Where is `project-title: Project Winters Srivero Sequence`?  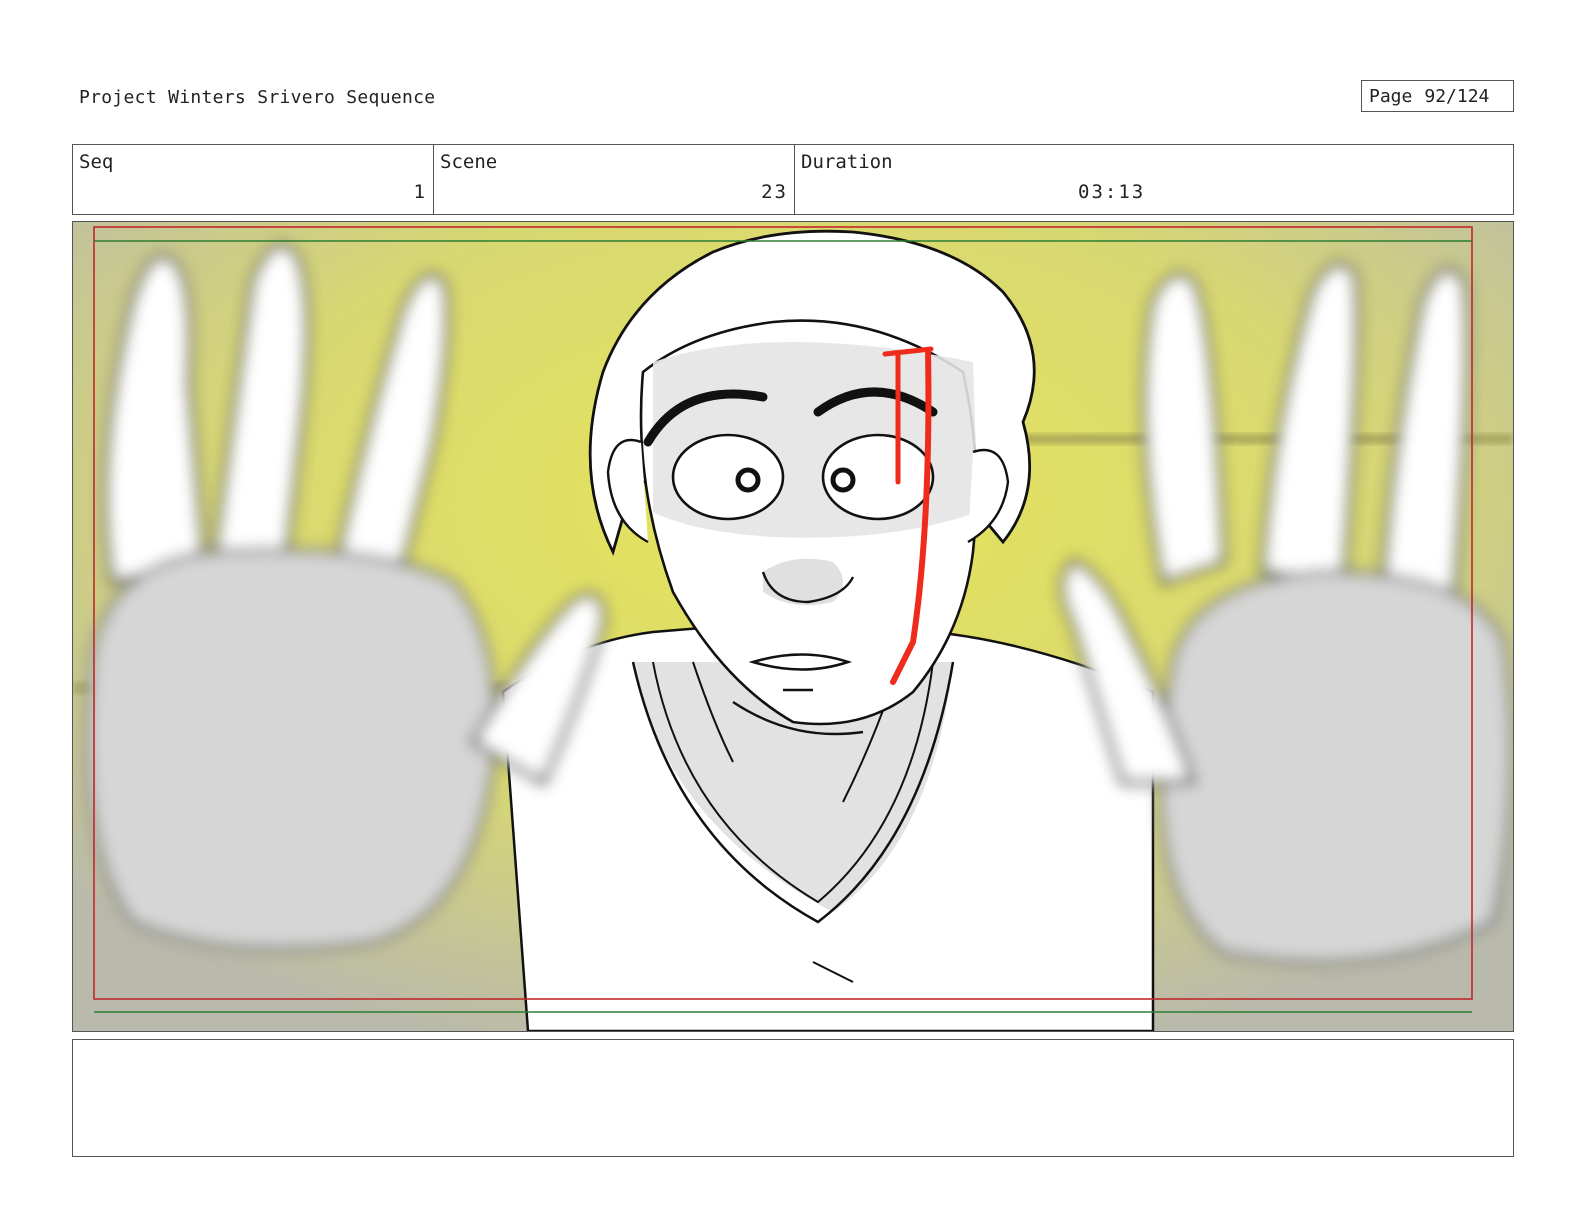 project-title: Project Winters Srivero Sequence is located at coordinates (257, 97).